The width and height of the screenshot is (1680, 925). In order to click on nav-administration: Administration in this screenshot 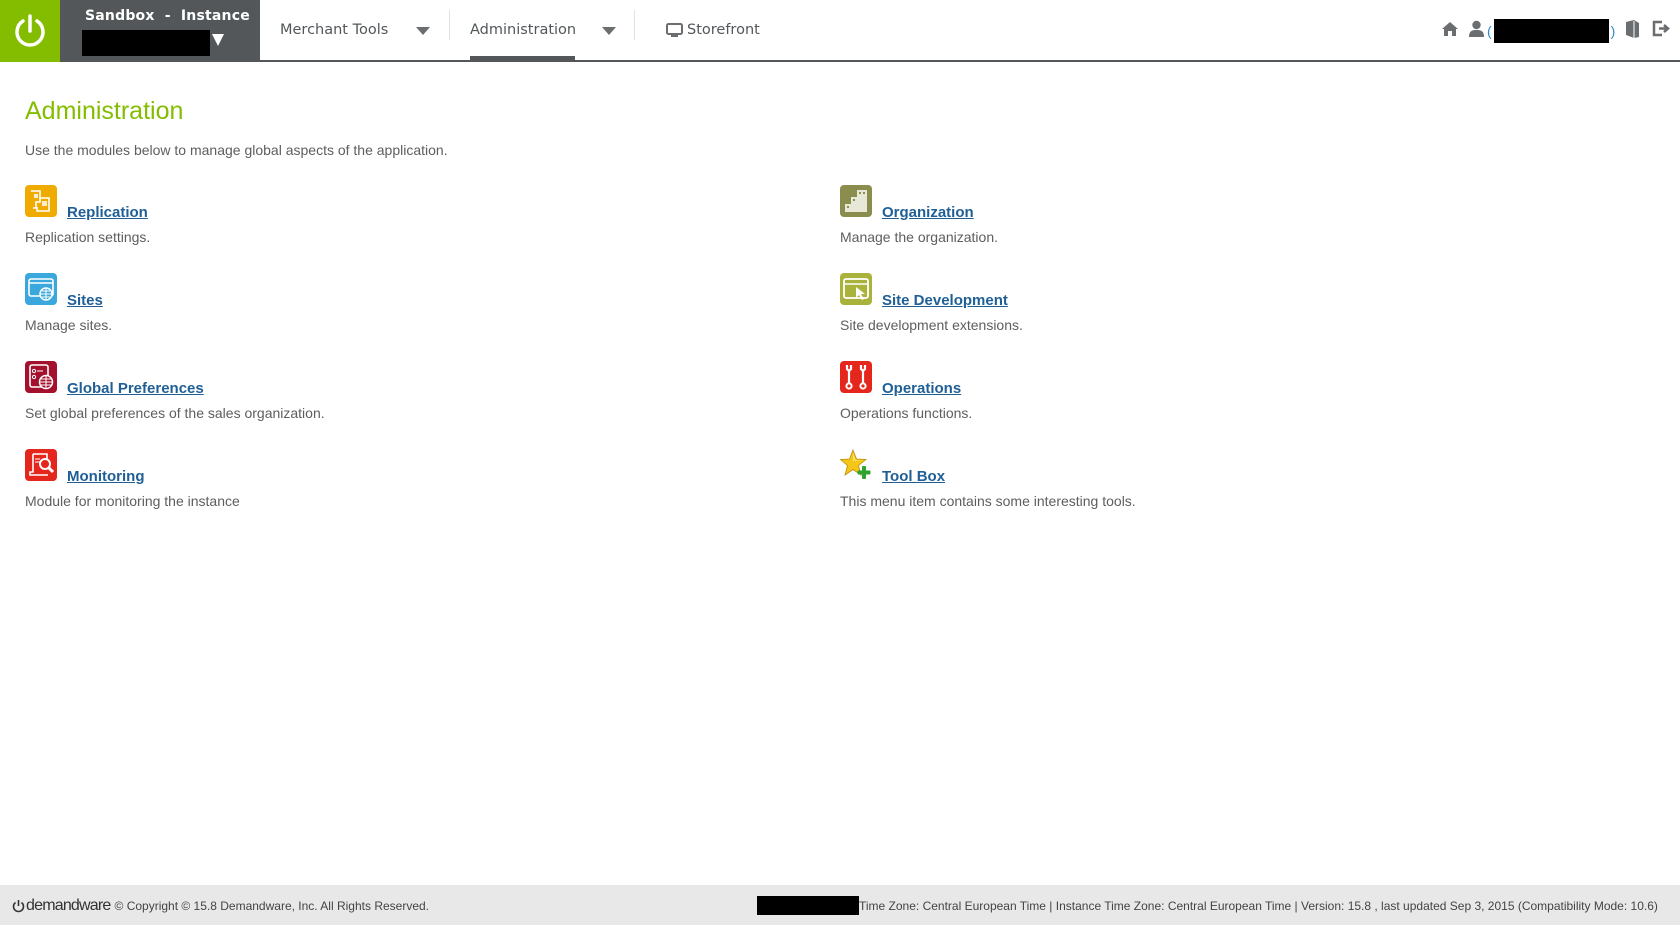, I will do `click(523, 30)`.